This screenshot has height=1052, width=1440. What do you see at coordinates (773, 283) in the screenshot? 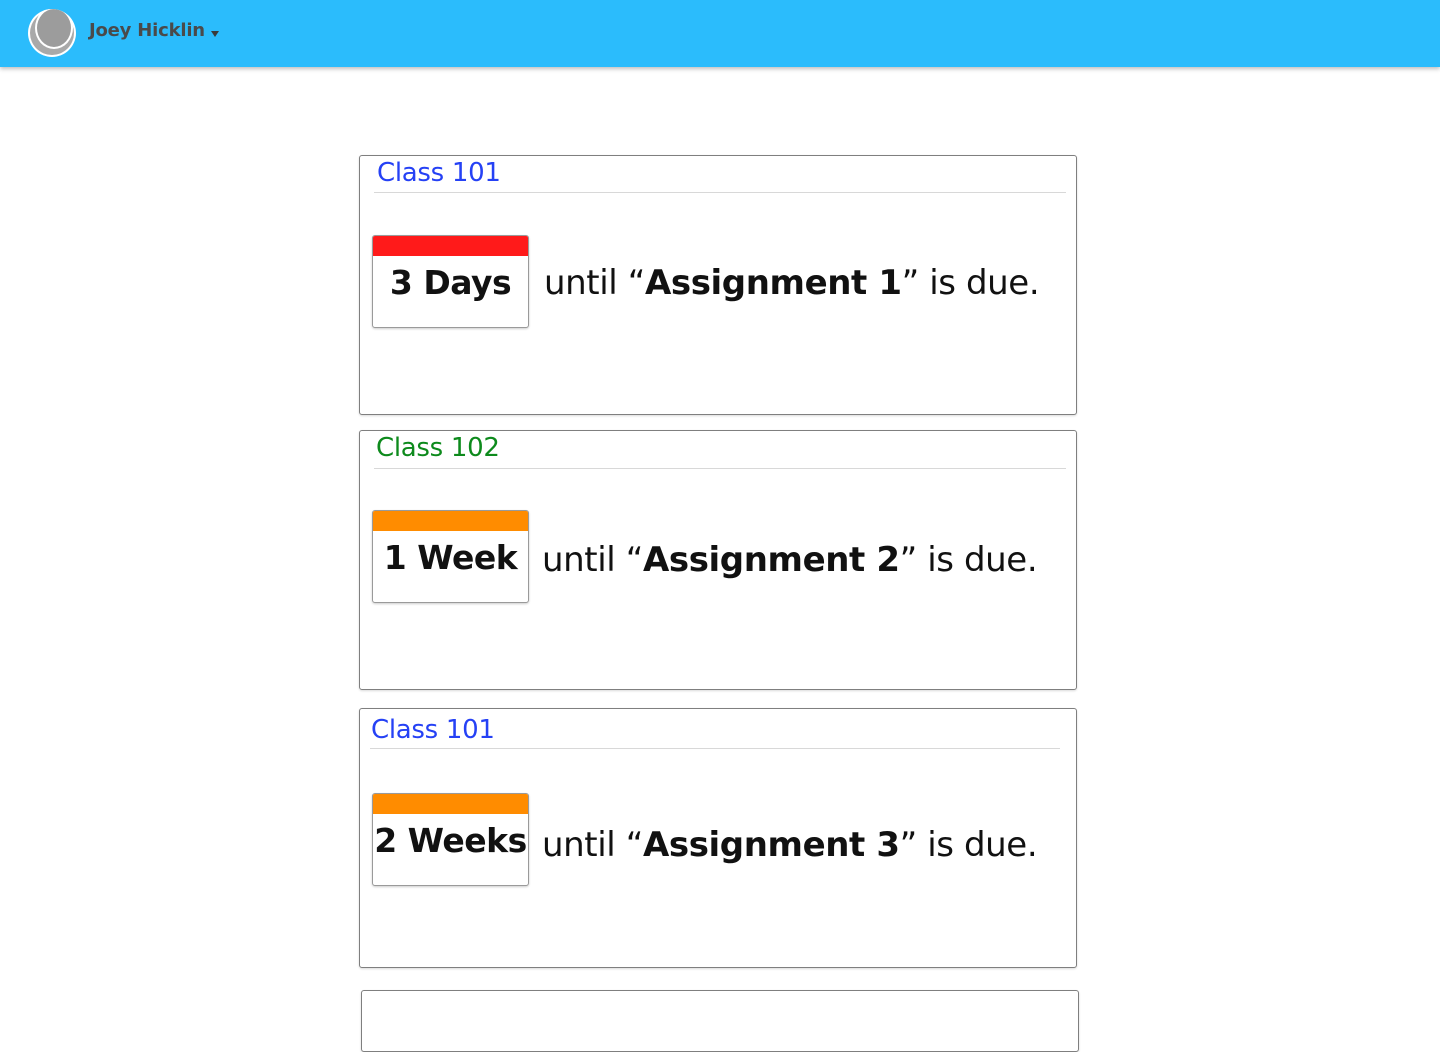
I see `assignment-name: Assignment 1` at bounding box center [773, 283].